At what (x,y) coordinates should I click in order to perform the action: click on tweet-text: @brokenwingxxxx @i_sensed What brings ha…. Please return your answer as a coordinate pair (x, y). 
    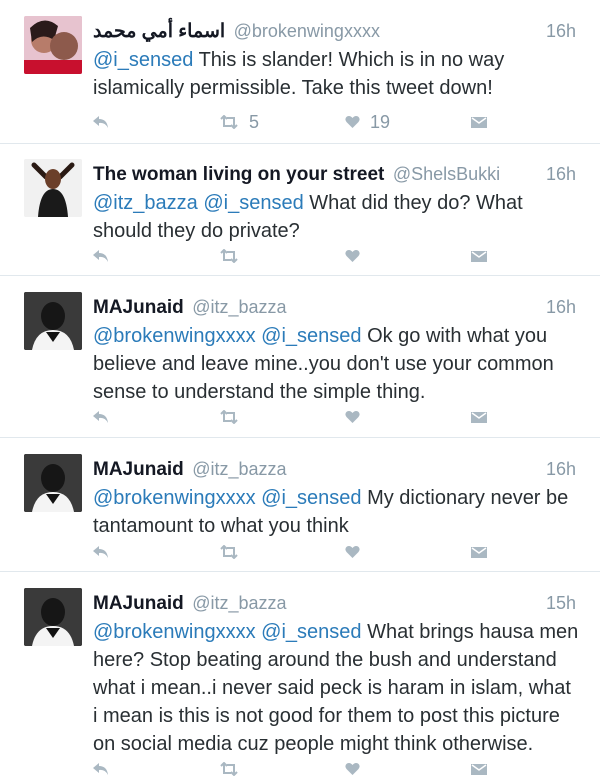
    Looking at the image, I should click on (336, 688).